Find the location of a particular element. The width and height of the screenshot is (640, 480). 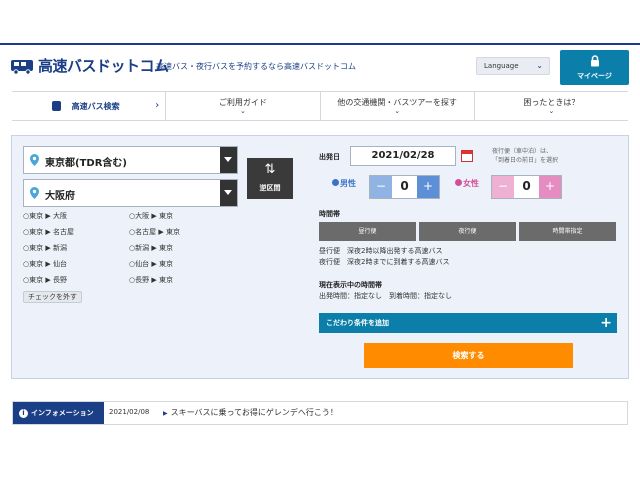

nav-item-other-transport: 他の交通機関・バスツアーを探す ⌄ is located at coordinates (398, 106).